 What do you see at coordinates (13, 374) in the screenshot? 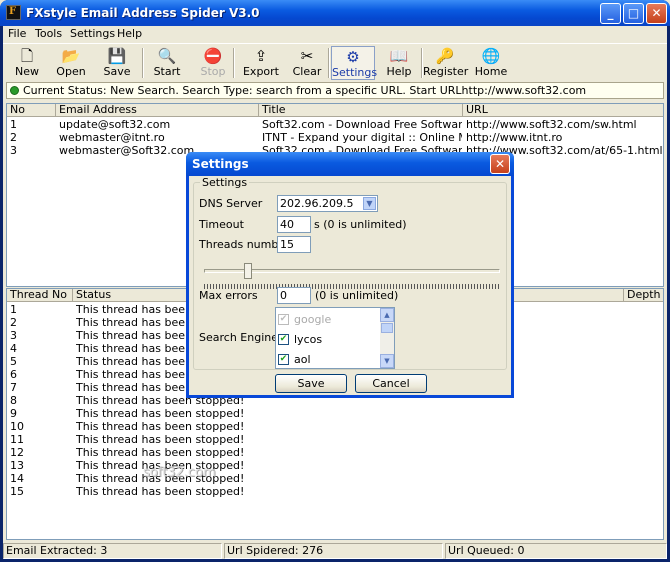
I see `thread-cell: 6` at bounding box center [13, 374].